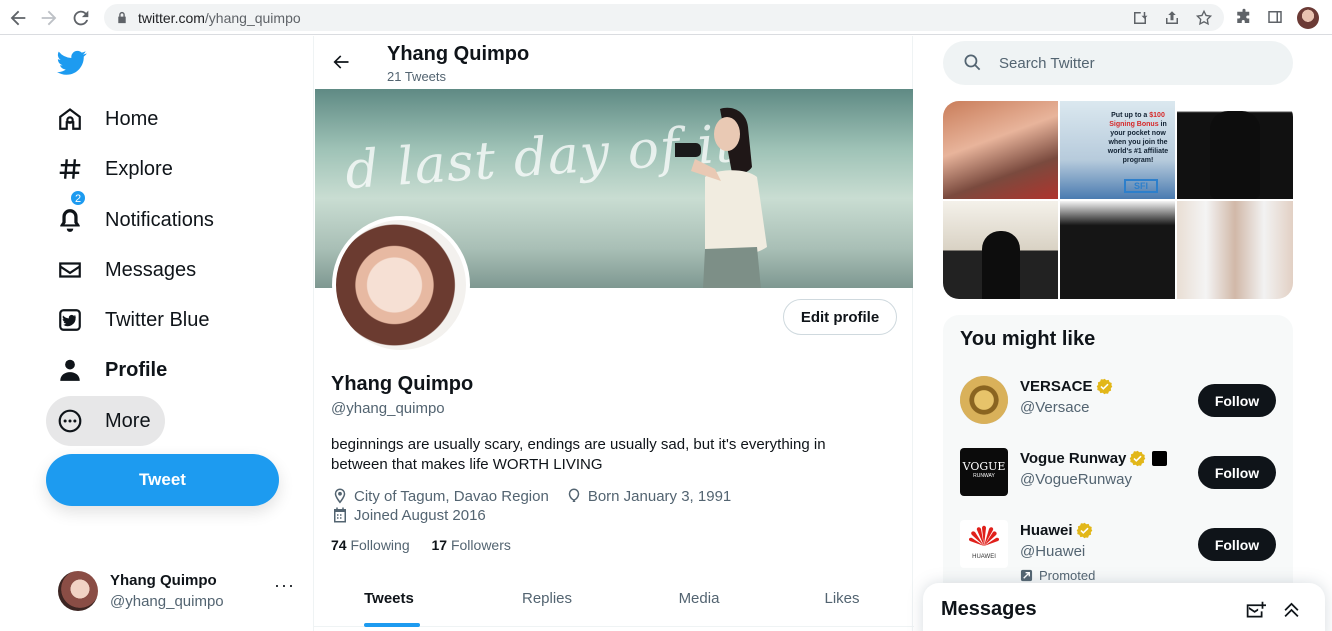 This screenshot has height=631, width=1332. What do you see at coordinates (49, 18) in the screenshot?
I see `forward-arrow-icon` at bounding box center [49, 18].